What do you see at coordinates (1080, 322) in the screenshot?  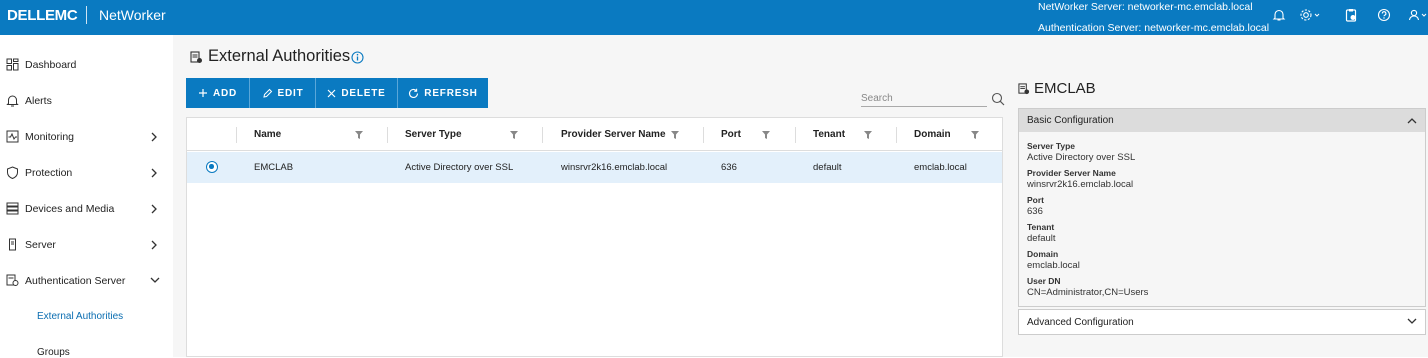 I see `advanced-configuration-label: Advanced Configuration` at bounding box center [1080, 322].